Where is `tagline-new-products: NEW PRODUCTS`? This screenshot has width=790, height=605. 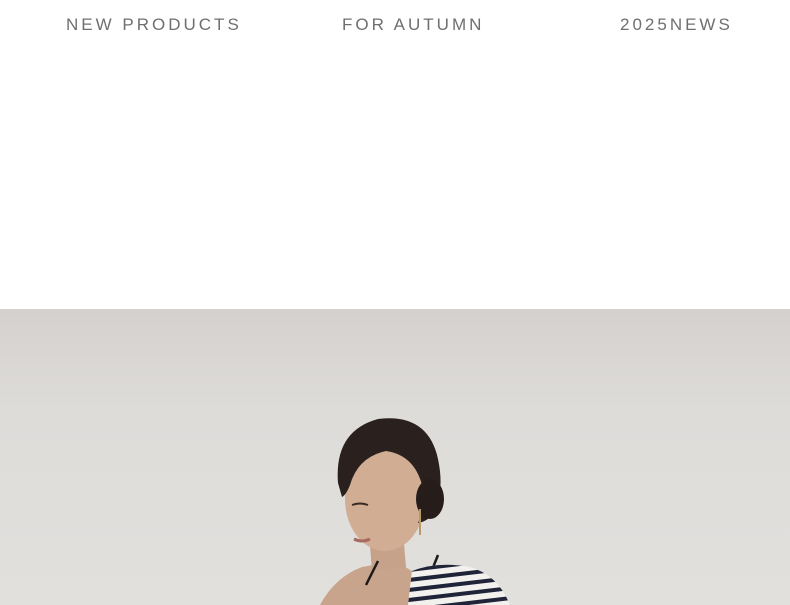 tagline-new-products: NEW PRODUCTS is located at coordinates (154, 24).